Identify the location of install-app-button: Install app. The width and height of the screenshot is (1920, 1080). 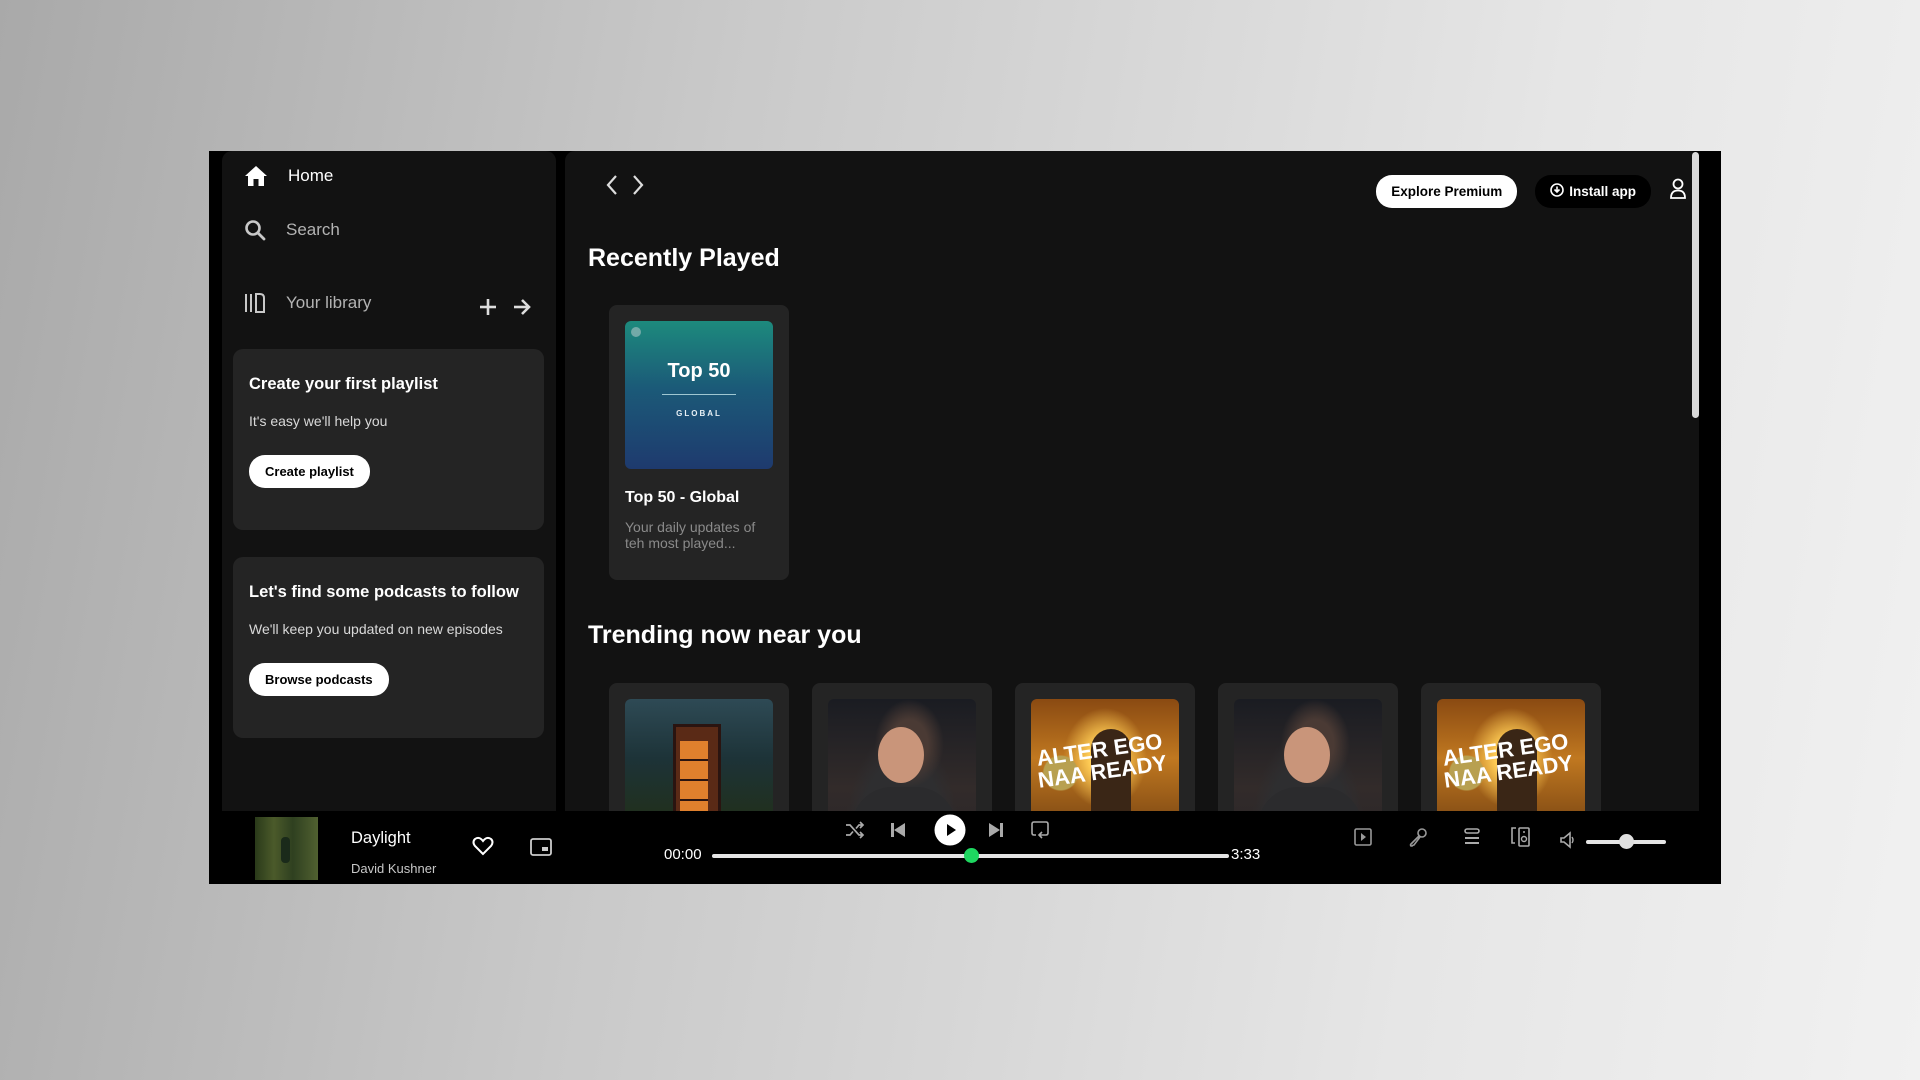
(1593, 191).